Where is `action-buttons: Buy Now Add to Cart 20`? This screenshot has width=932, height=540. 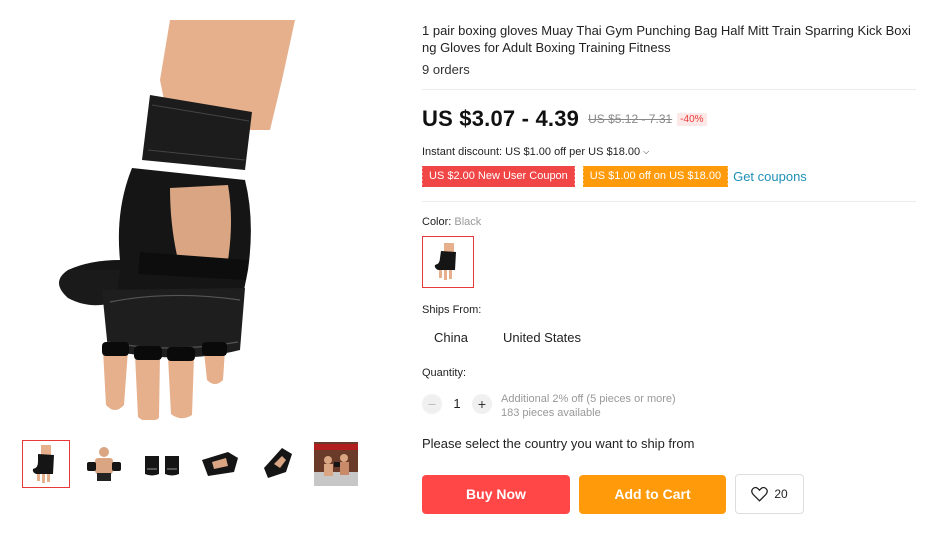 action-buttons: Buy Now Add to Cart 20 is located at coordinates (613, 494).